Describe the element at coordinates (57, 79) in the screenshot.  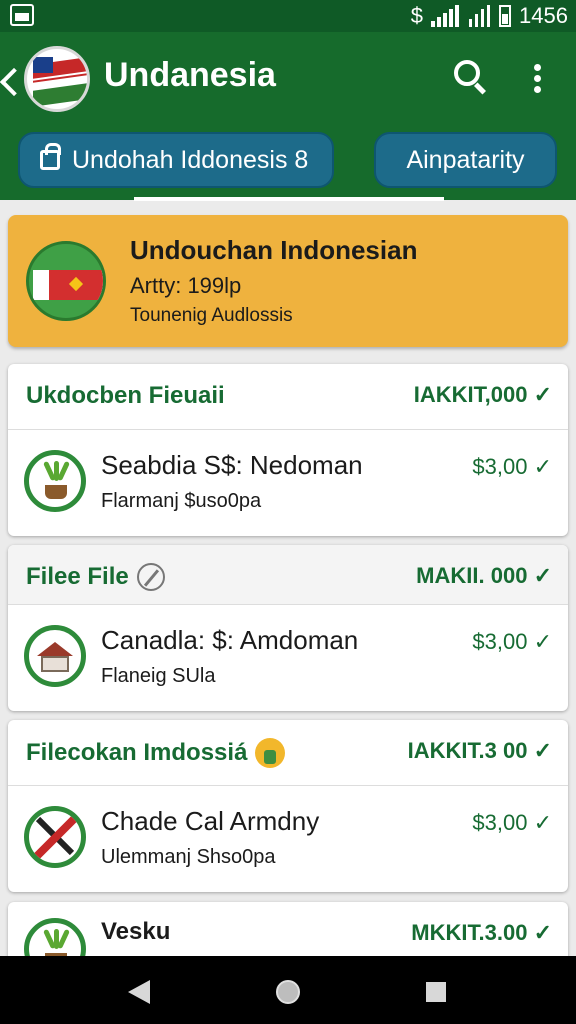
I see `app-logo-icon` at that location.